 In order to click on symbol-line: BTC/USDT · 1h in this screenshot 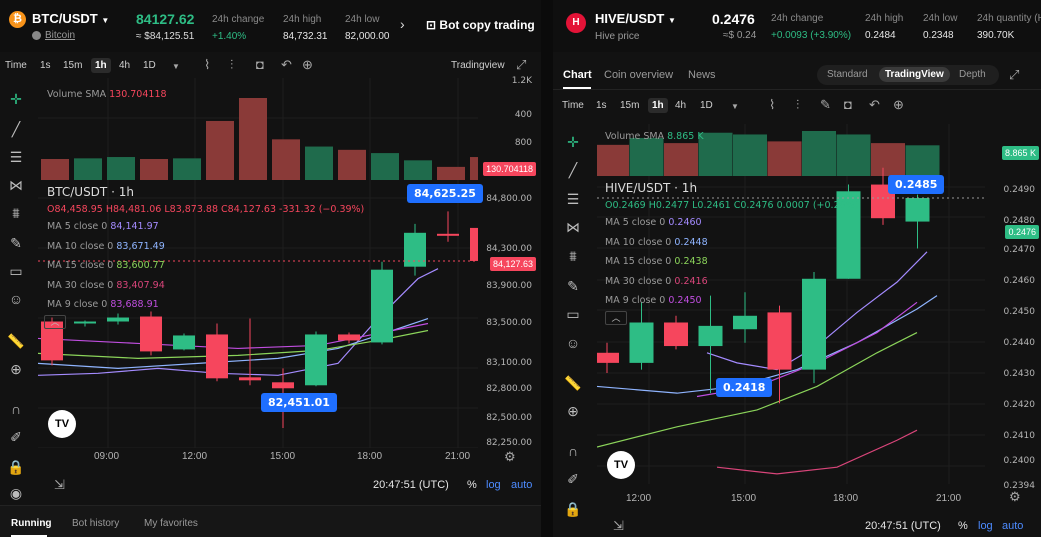, I will do `click(90, 192)`.